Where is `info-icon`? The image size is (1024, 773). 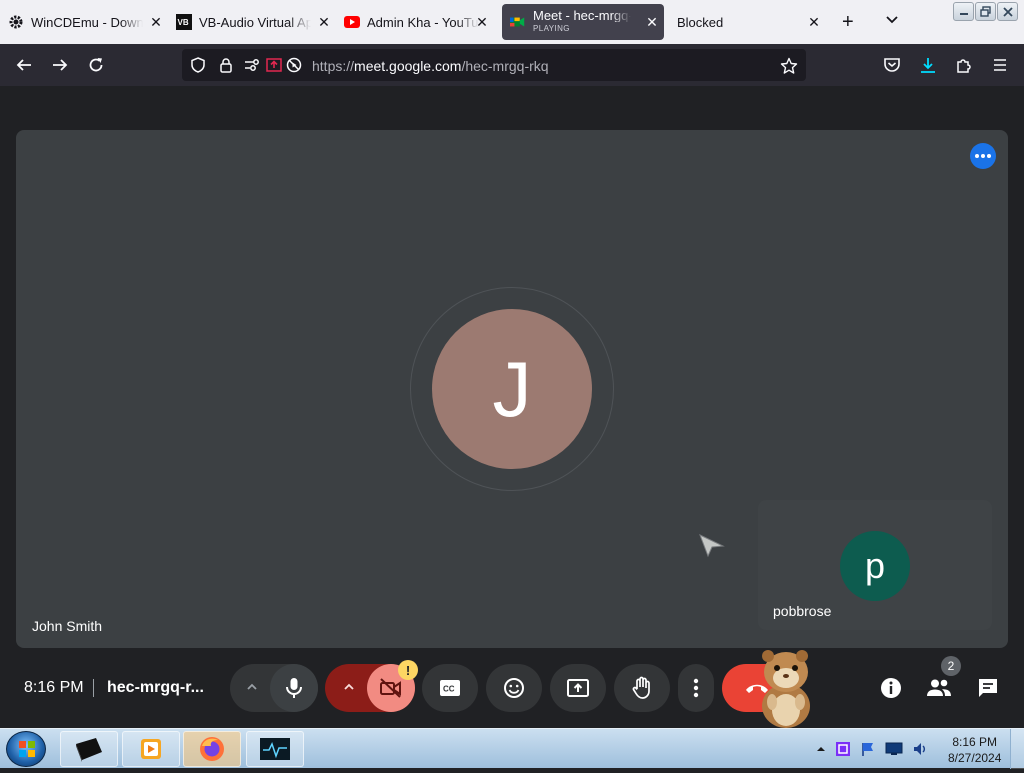
info-icon is located at coordinates (891, 688).